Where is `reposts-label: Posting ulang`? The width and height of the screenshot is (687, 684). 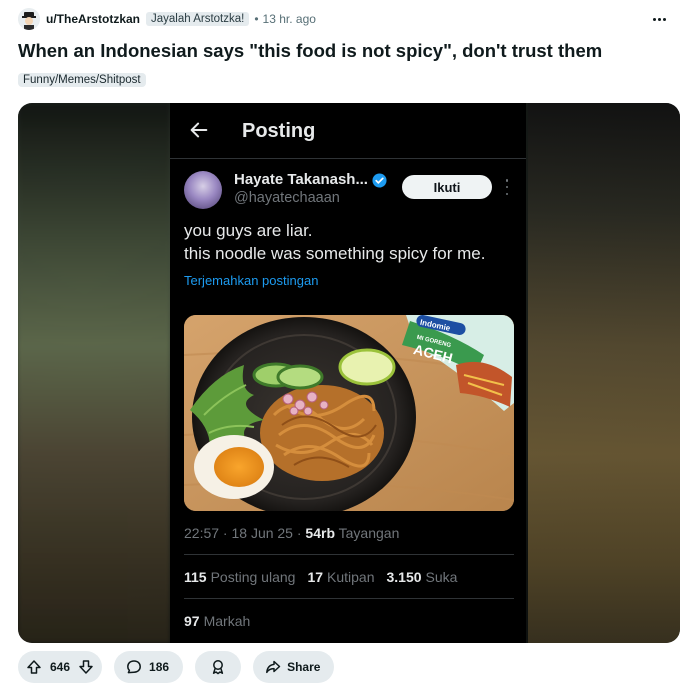
reposts-label: Posting ulang is located at coordinates (253, 577).